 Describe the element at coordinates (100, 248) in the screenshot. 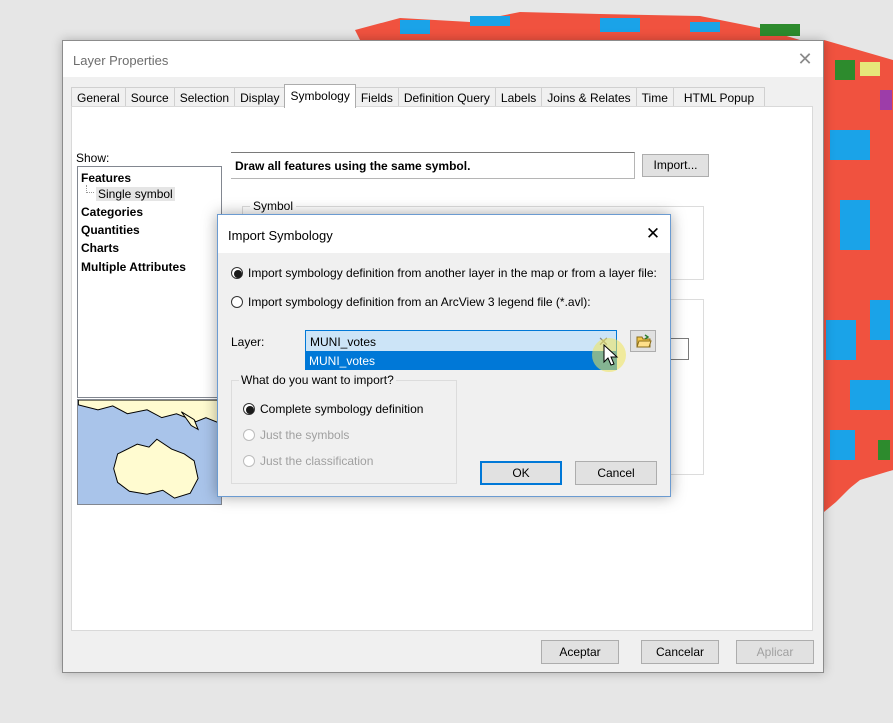

I see `tree-item-charts: Charts` at that location.